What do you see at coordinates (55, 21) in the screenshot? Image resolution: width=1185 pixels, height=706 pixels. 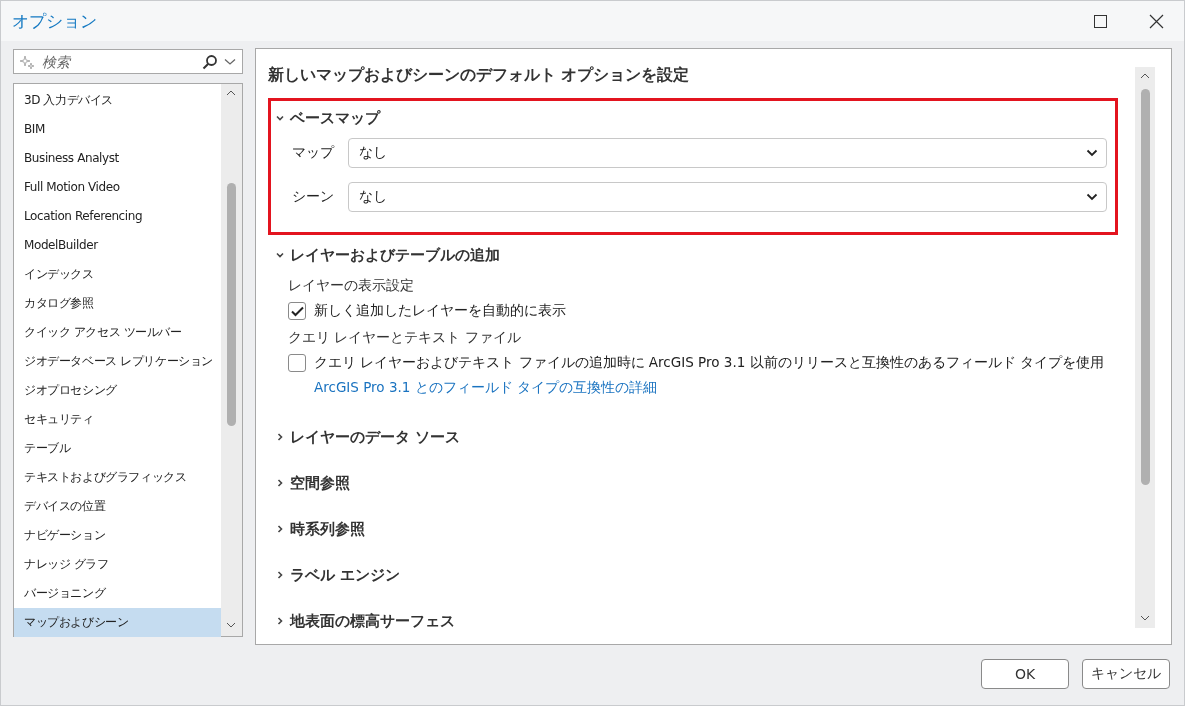 I see `window-title: オプション` at bounding box center [55, 21].